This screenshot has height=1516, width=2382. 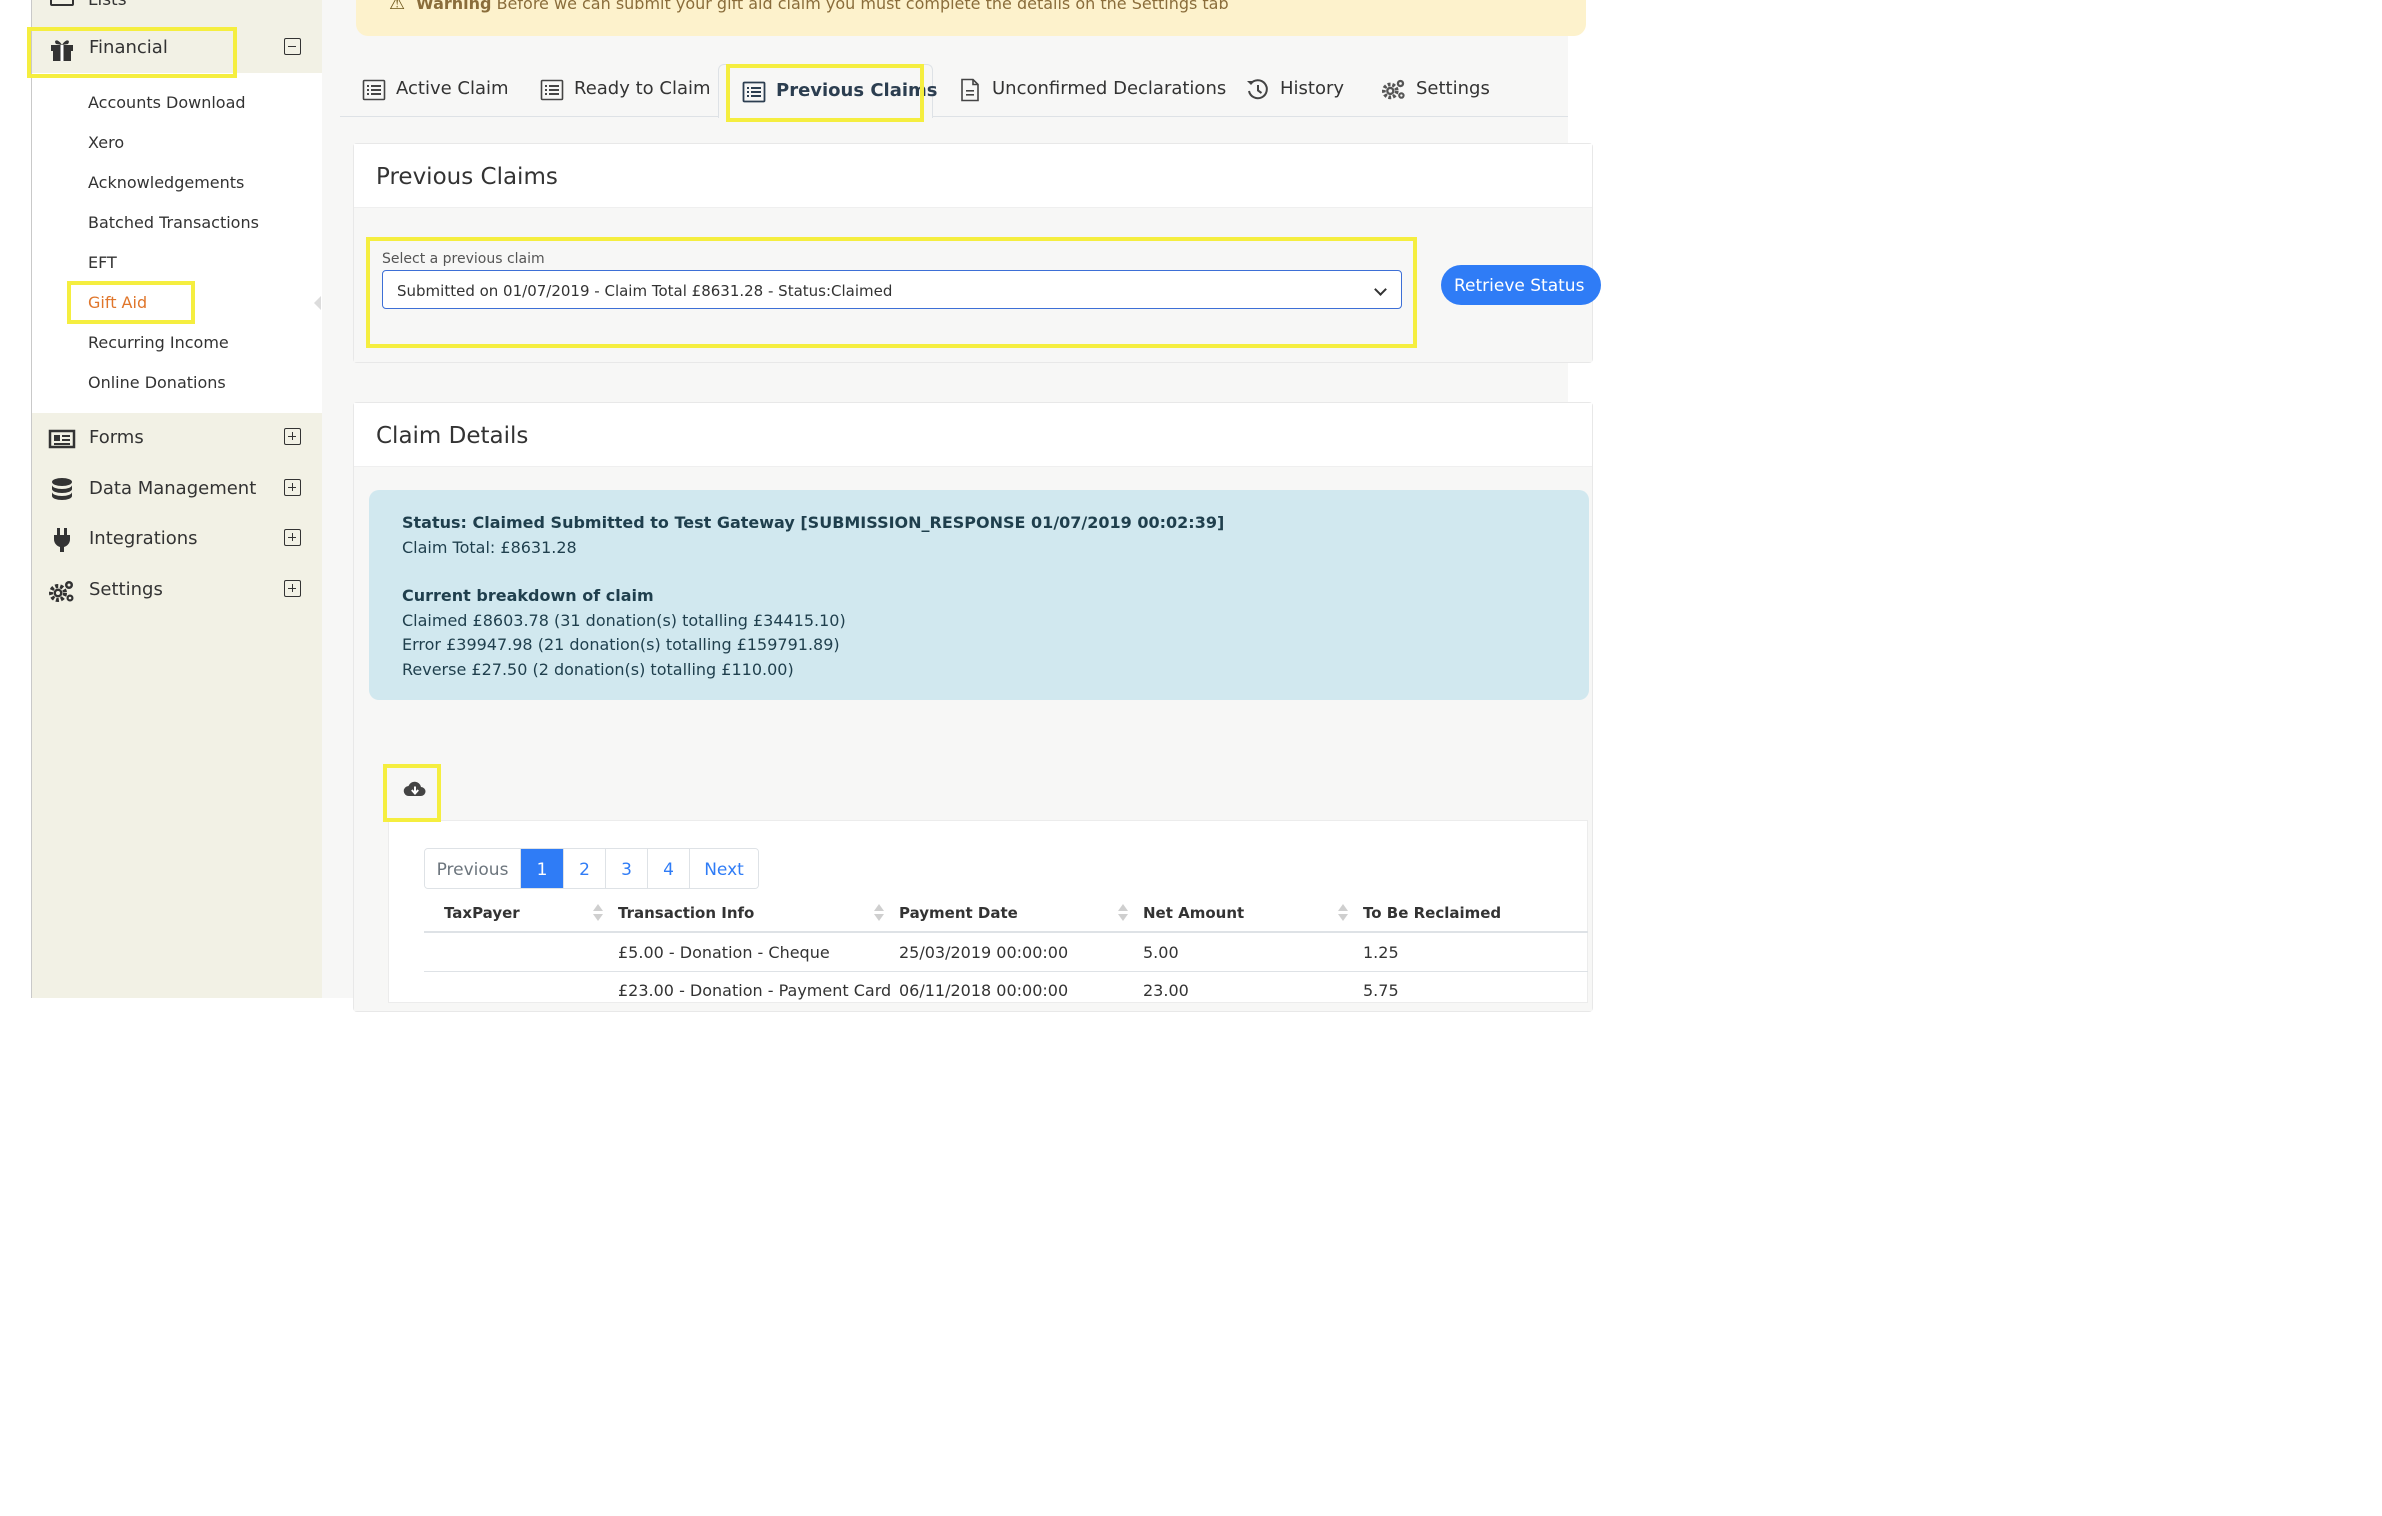 What do you see at coordinates (158, 342) in the screenshot?
I see `sidebar-subitem-recurring-income: Recurring Income` at bounding box center [158, 342].